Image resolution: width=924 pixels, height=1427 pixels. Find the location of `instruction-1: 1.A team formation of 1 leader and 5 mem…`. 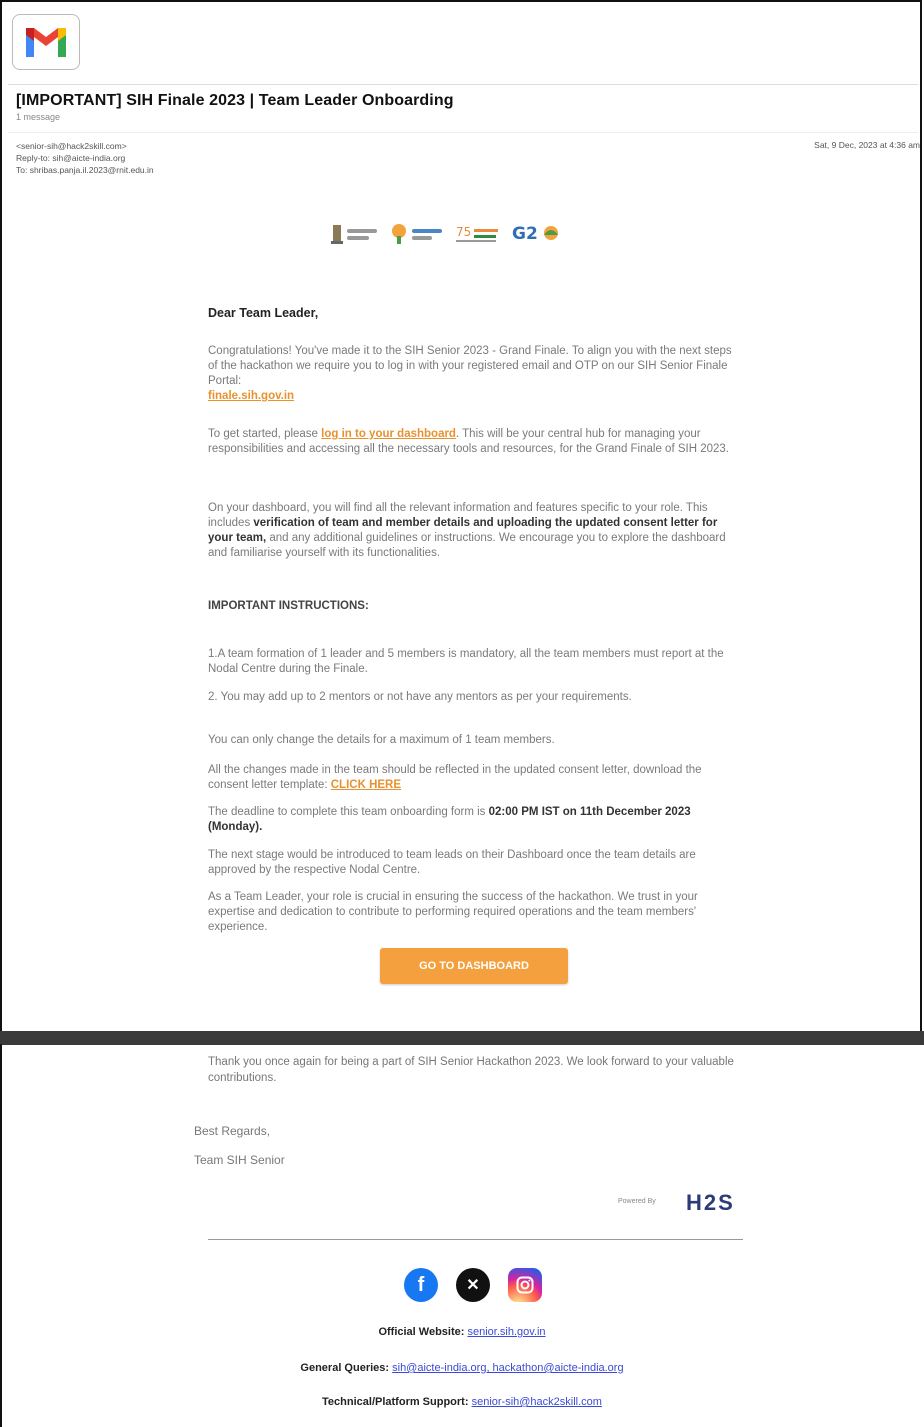

instruction-1: 1.A team formation of 1 leader and 5 mem… is located at coordinates (466, 661).